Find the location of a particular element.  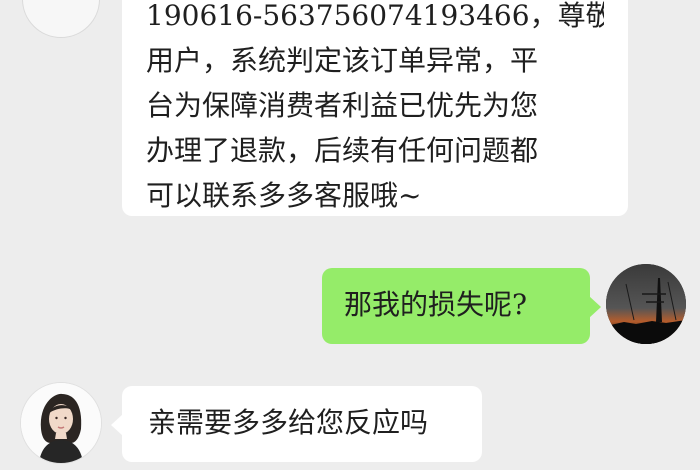

woman-portrait-icon is located at coordinates (61, 423).